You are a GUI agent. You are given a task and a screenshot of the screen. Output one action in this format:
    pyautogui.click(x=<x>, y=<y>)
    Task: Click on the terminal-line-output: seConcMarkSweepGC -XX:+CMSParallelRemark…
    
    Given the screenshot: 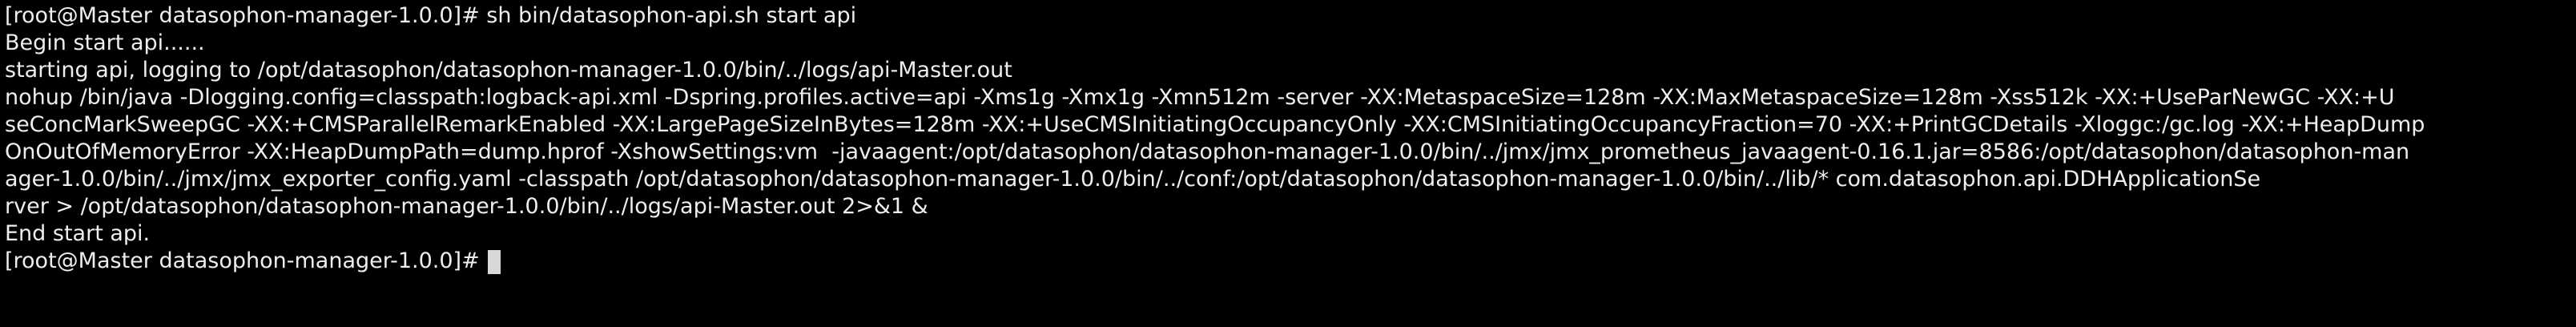 What is the action you would take?
    pyautogui.click(x=1215, y=125)
    